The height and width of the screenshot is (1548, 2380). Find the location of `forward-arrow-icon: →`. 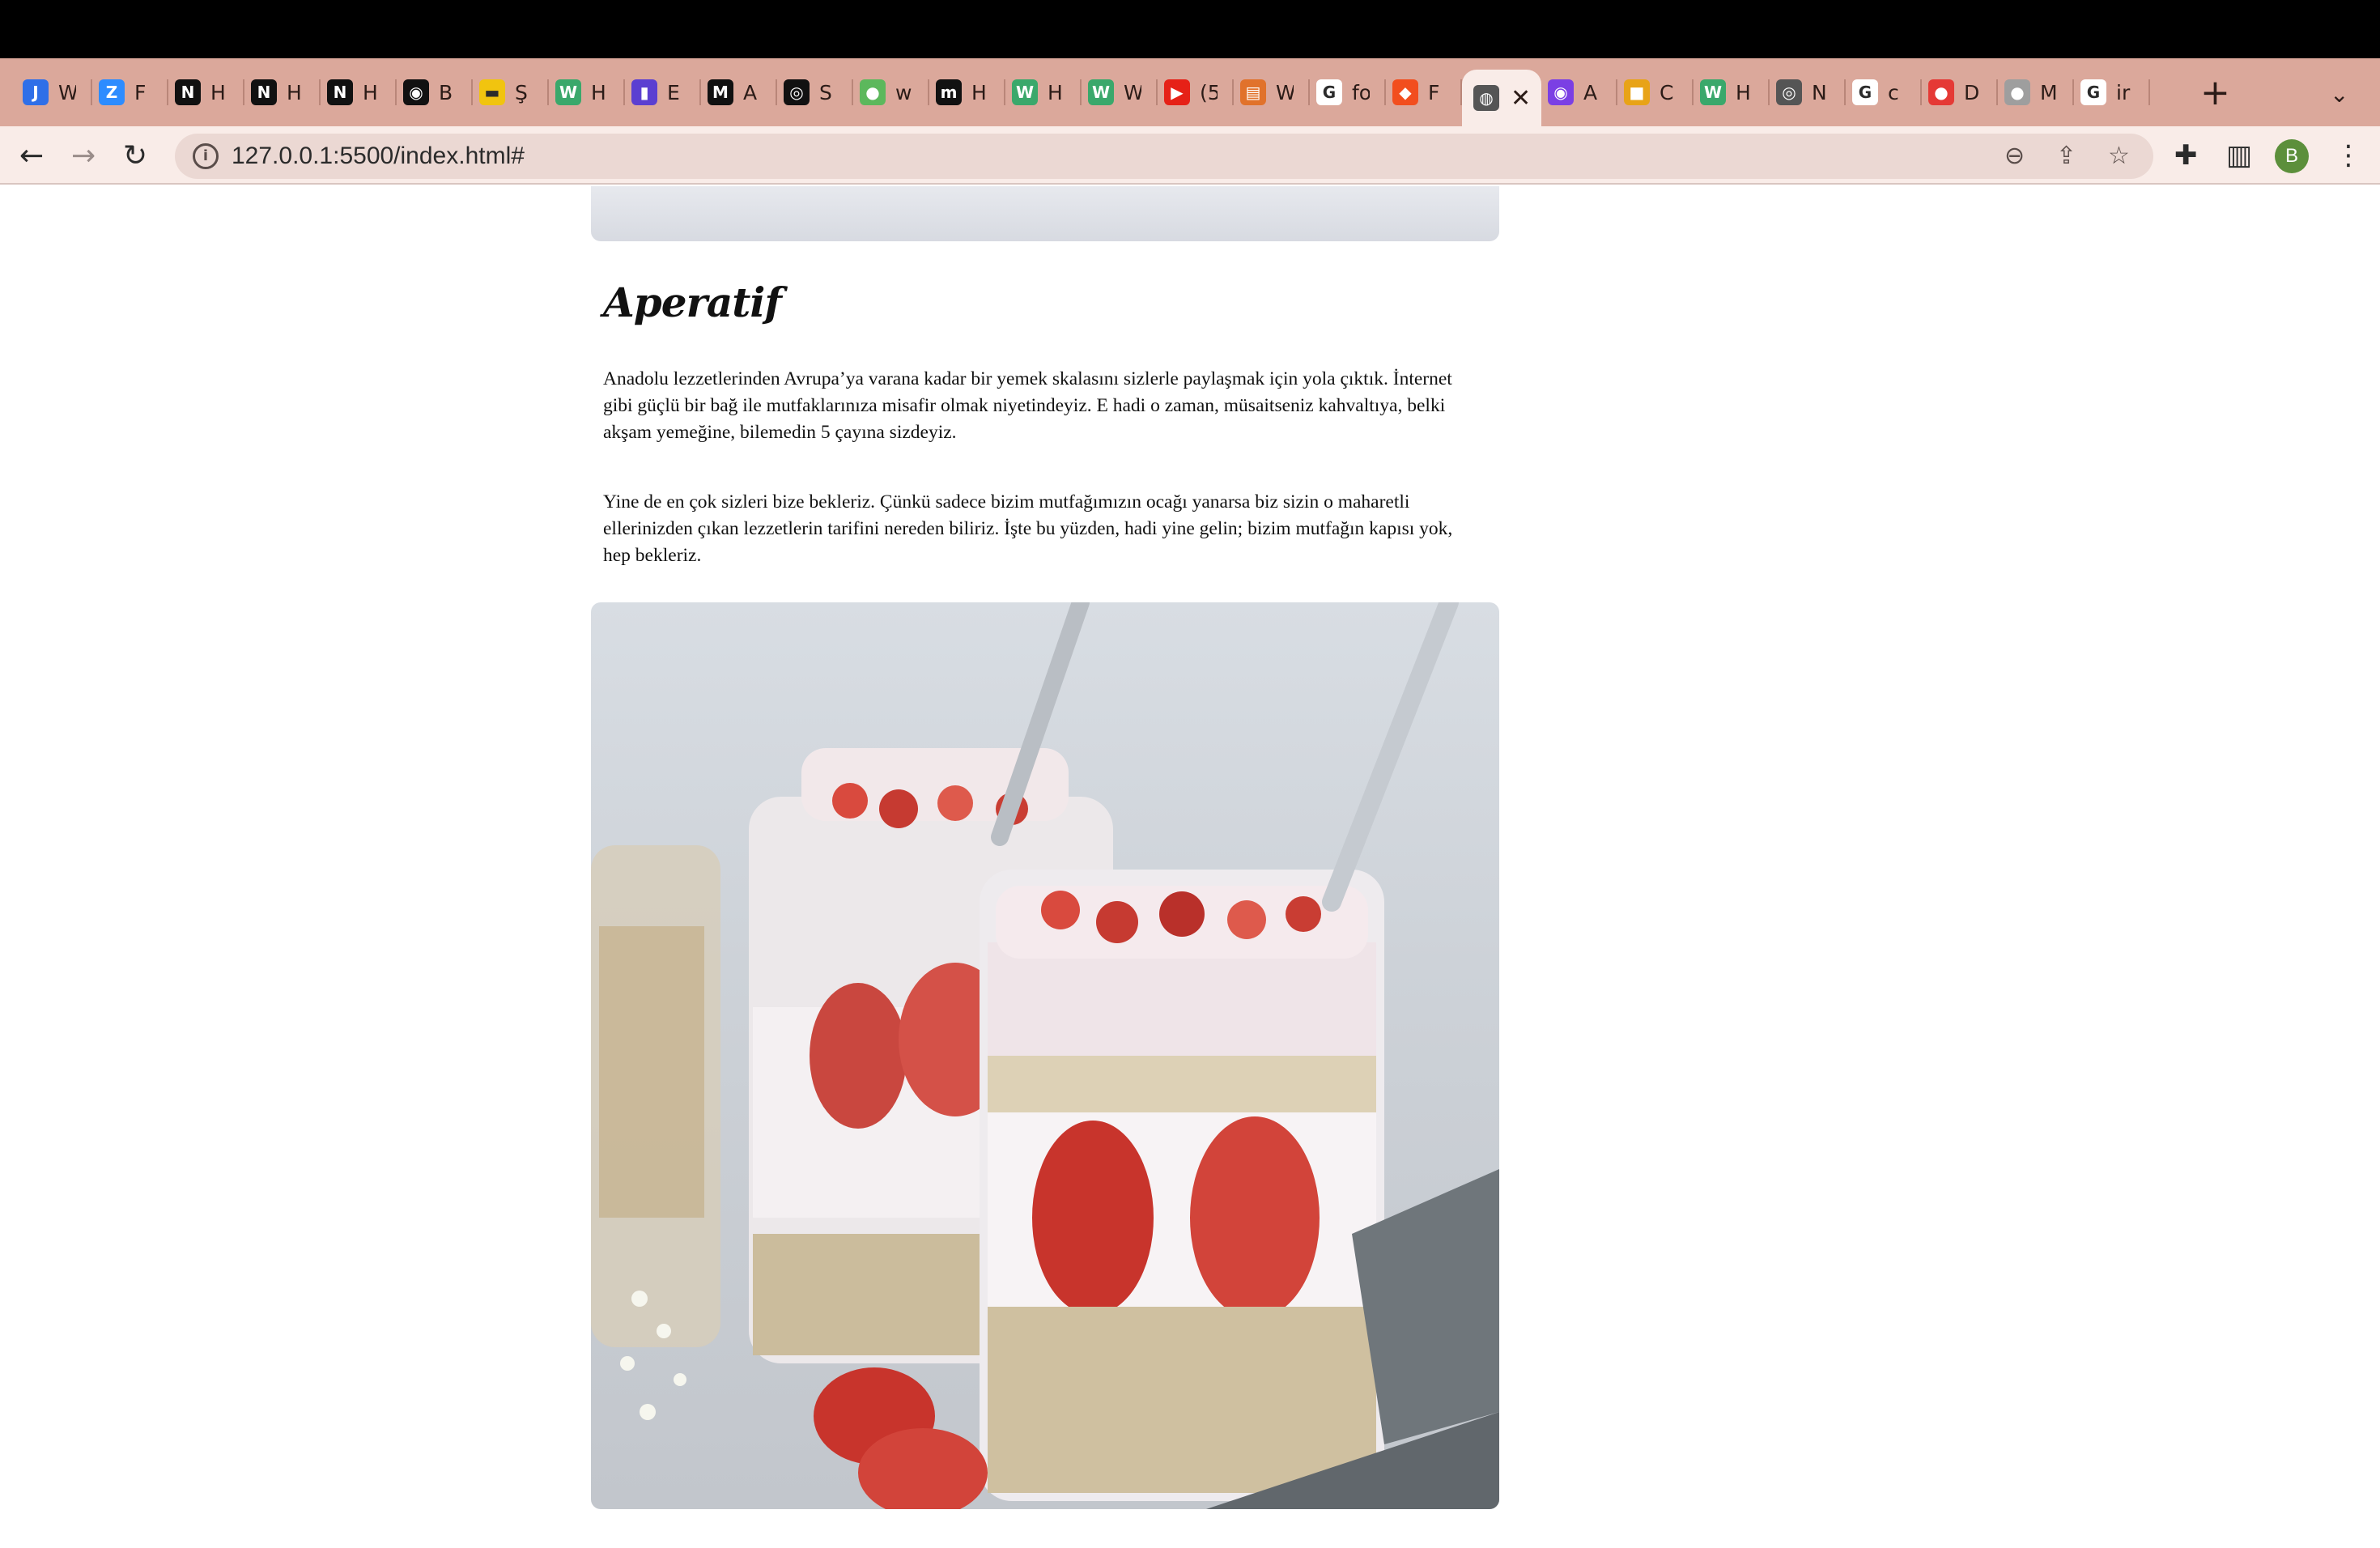

forward-arrow-icon: → is located at coordinates (84, 156).